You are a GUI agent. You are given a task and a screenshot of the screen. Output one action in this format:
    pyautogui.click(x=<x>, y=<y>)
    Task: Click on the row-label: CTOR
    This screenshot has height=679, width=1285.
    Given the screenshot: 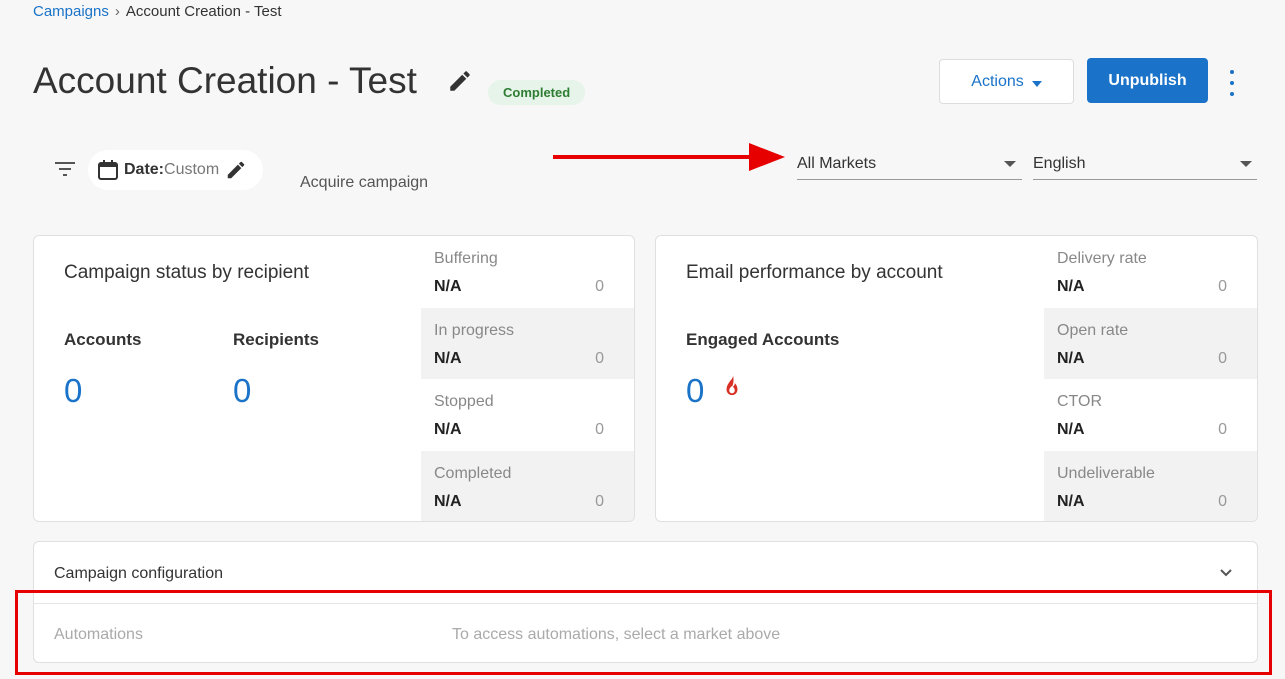 What is the action you would take?
    pyautogui.click(x=1080, y=401)
    